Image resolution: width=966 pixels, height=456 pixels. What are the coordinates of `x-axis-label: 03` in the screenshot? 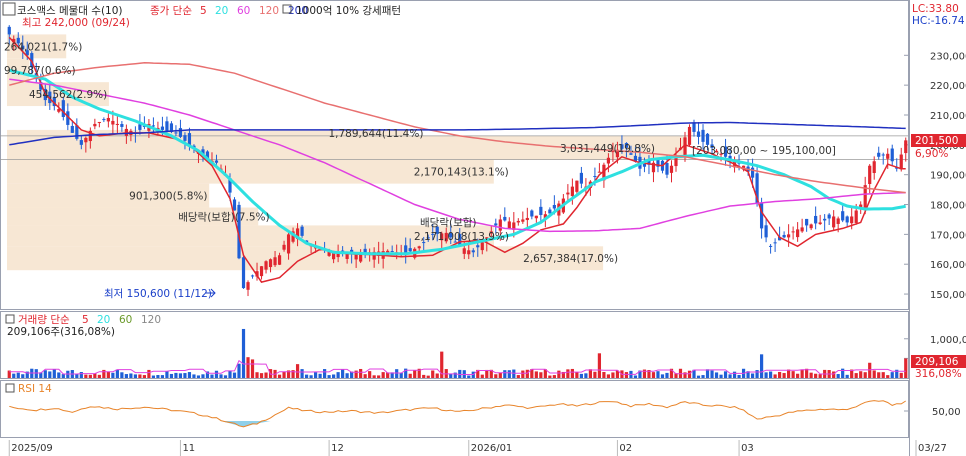 It's located at (747, 448).